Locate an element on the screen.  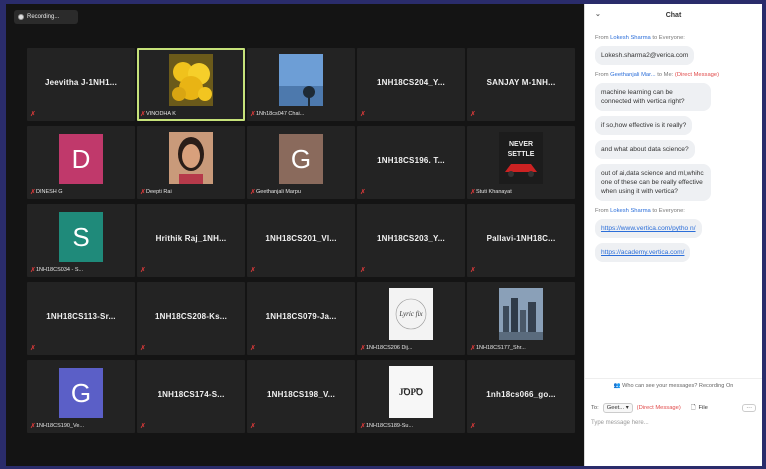
participant-tile: 1NH18CS079-Ja... ✗ is located at coordinates (301, 318).